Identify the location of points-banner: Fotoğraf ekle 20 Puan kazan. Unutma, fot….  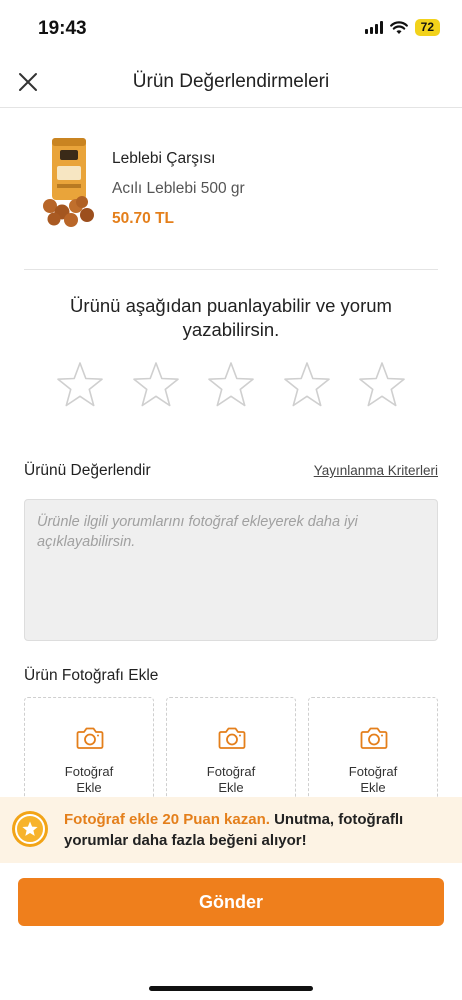
(231, 830).